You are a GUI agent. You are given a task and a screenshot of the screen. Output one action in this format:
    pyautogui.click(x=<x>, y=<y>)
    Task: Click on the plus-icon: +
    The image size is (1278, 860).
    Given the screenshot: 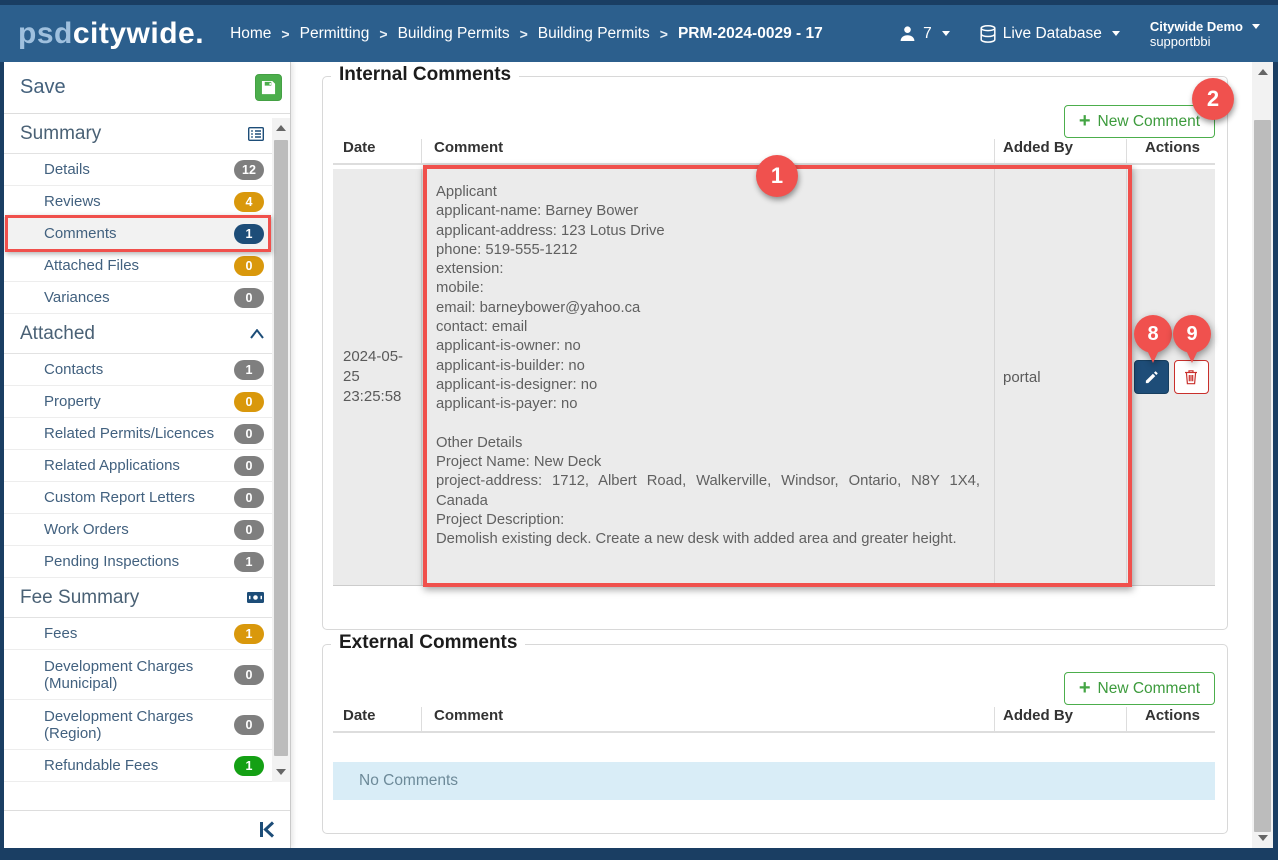 What is the action you would take?
    pyautogui.click(x=1084, y=687)
    